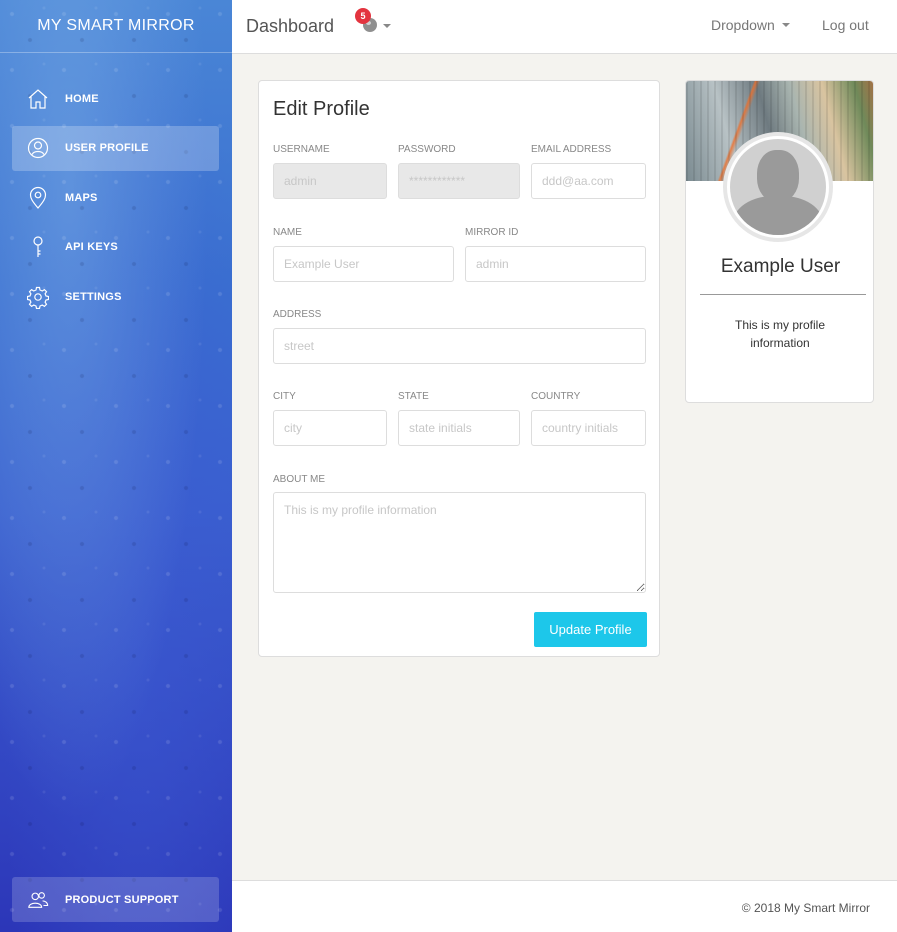 This screenshot has height=932, width=897. Describe the element at coordinates (363, 264) in the screenshot. I see `name-field` at that location.